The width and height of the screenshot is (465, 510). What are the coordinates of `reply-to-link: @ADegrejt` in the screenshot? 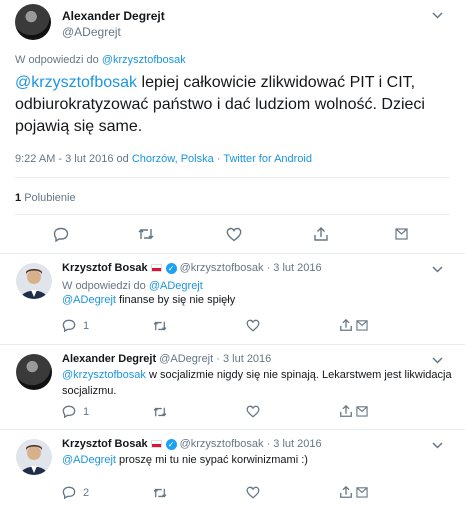 It's located at (176, 286).